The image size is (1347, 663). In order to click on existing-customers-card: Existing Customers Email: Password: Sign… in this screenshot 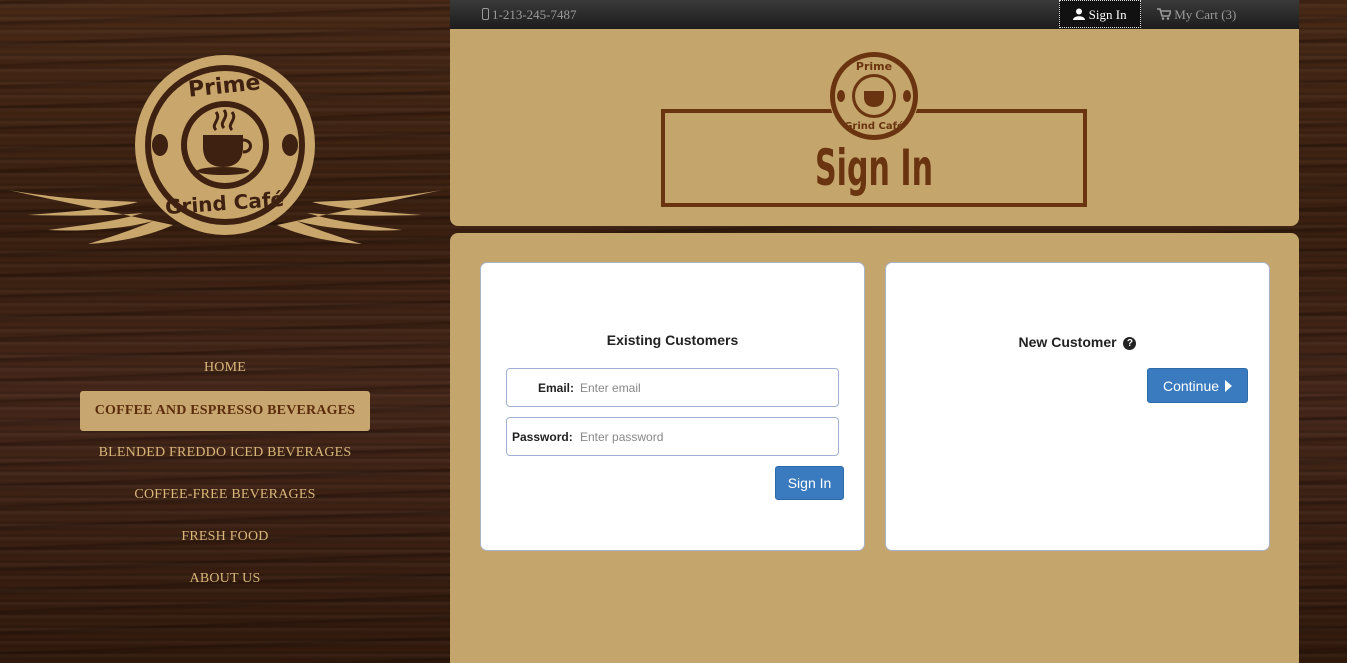, I will do `click(672, 406)`.